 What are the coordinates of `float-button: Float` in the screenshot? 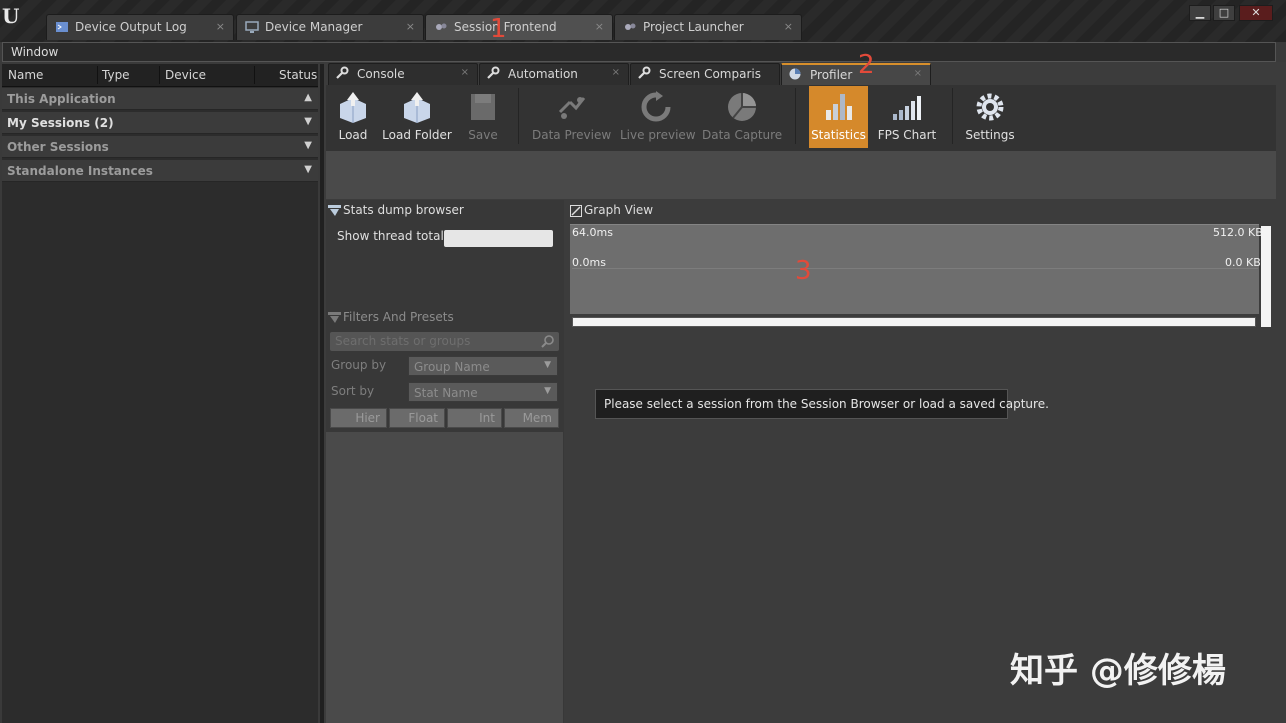 It's located at (417, 418).